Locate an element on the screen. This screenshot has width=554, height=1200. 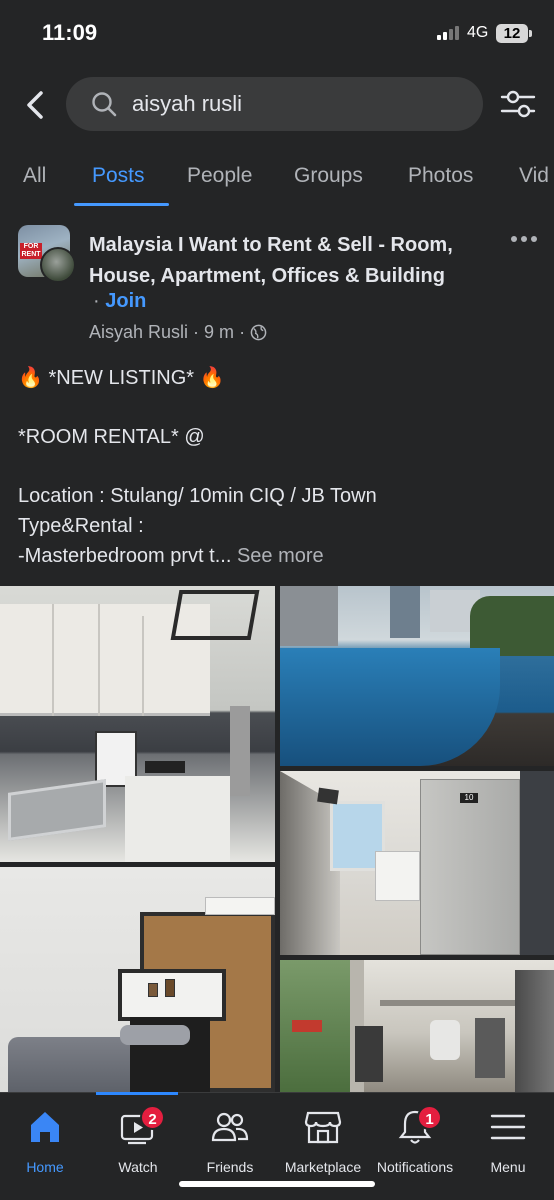
nav-notifications: 1 Notifications is located at coordinates (415, 1139).